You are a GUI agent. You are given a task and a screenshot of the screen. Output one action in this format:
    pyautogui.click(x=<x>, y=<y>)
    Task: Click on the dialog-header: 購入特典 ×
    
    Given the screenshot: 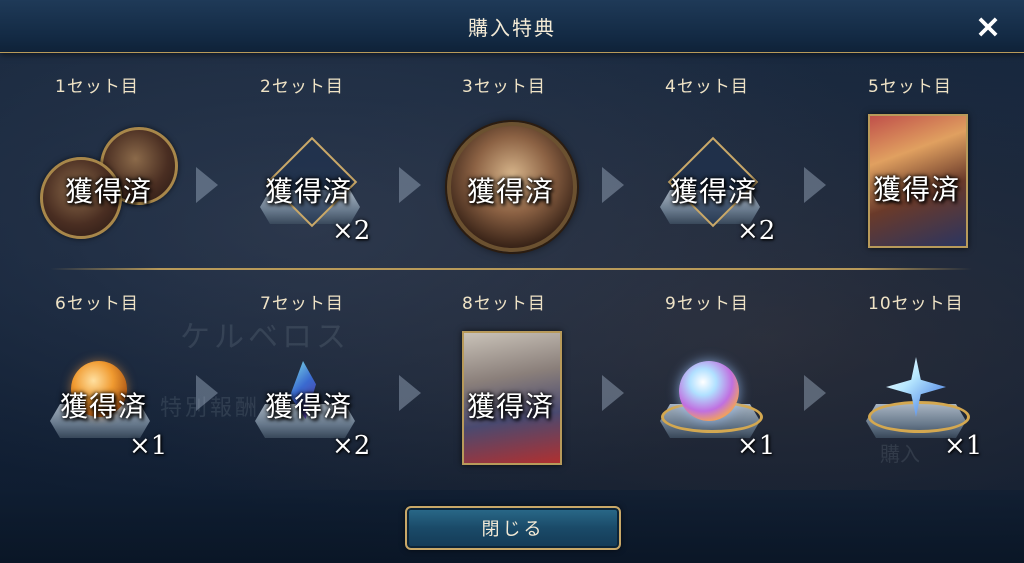 What is the action you would take?
    pyautogui.click(x=512, y=26)
    